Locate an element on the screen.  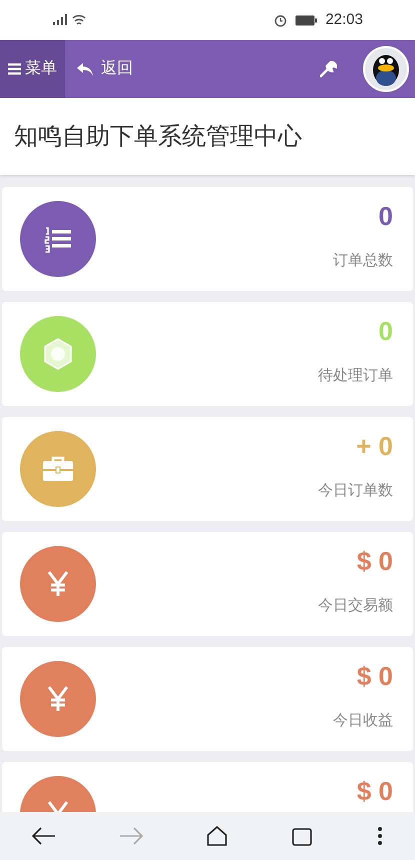
numbered-list-icon is located at coordinates (58, 239).